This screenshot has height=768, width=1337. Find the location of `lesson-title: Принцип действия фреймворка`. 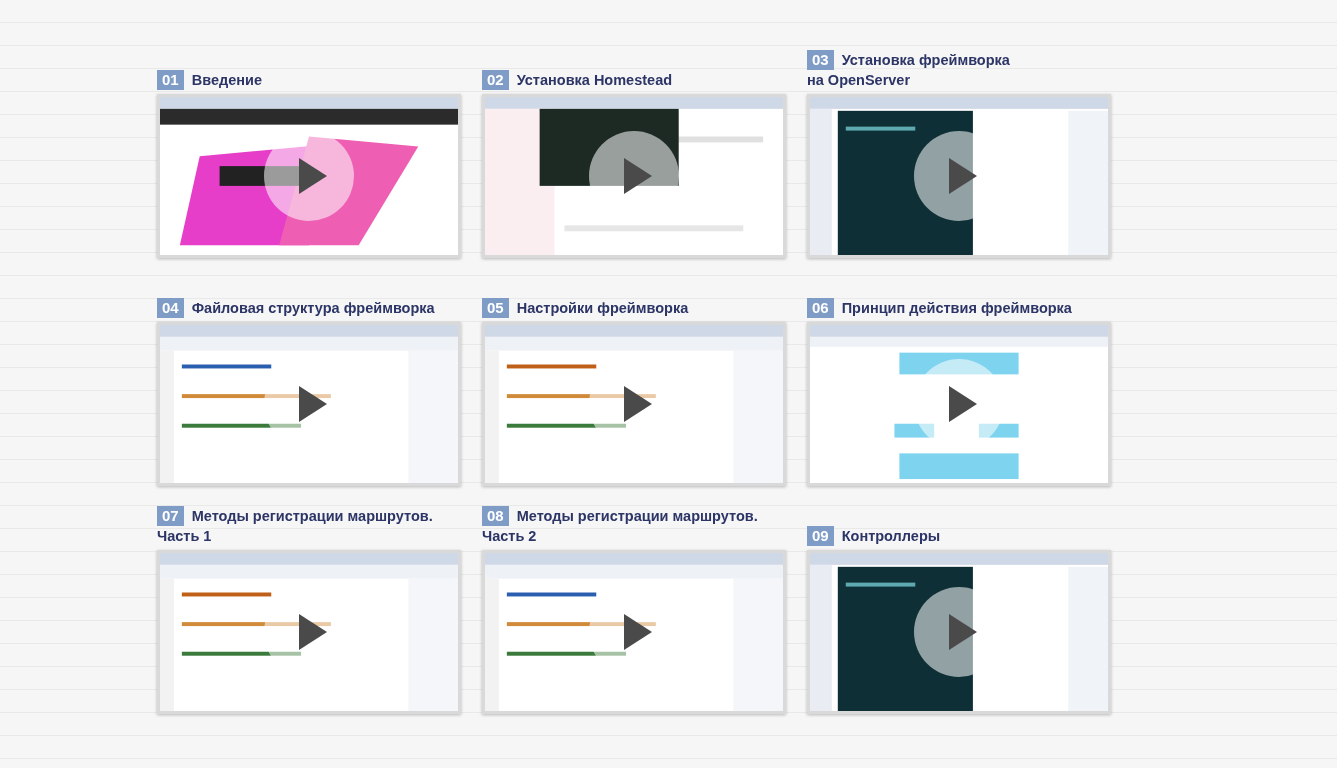

lesson-title: Принцип действия фреймворка is located at coordinates (956, 308).